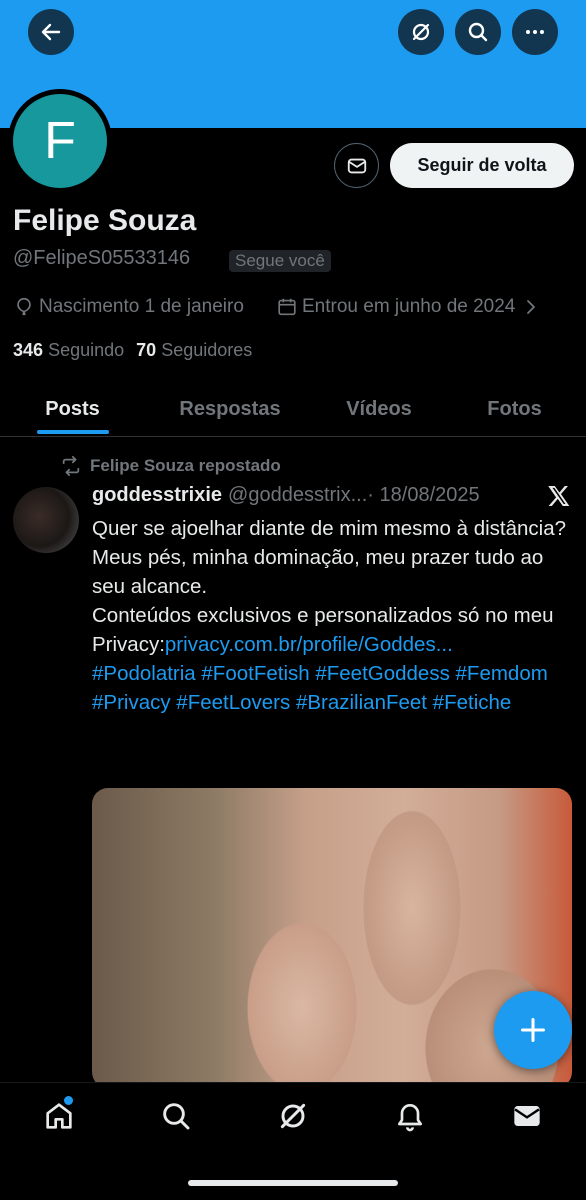  What do you see at coordinates (73, 432) in the screenshot?
I see `active-tab-indicator` at bounding box center [73, 432].